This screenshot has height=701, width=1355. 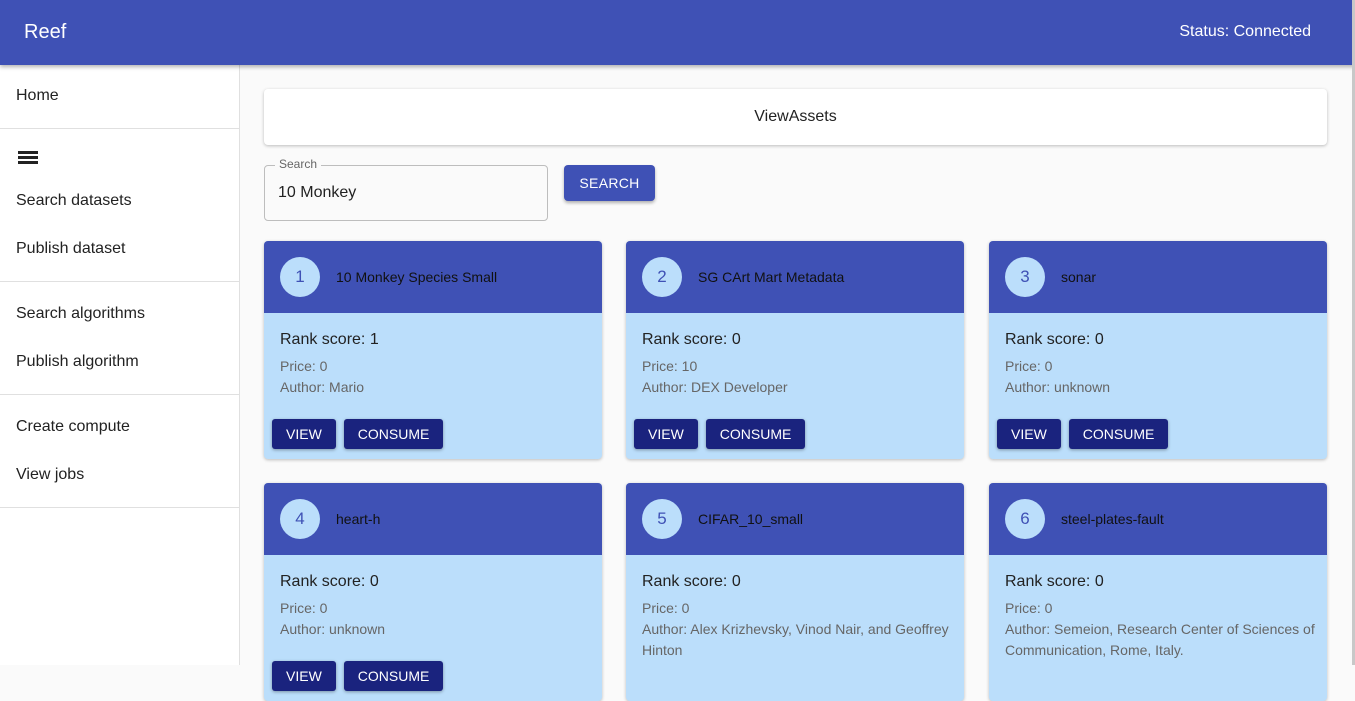 I want to click on card-index-avatar: 5, so click(x=662, y=519).